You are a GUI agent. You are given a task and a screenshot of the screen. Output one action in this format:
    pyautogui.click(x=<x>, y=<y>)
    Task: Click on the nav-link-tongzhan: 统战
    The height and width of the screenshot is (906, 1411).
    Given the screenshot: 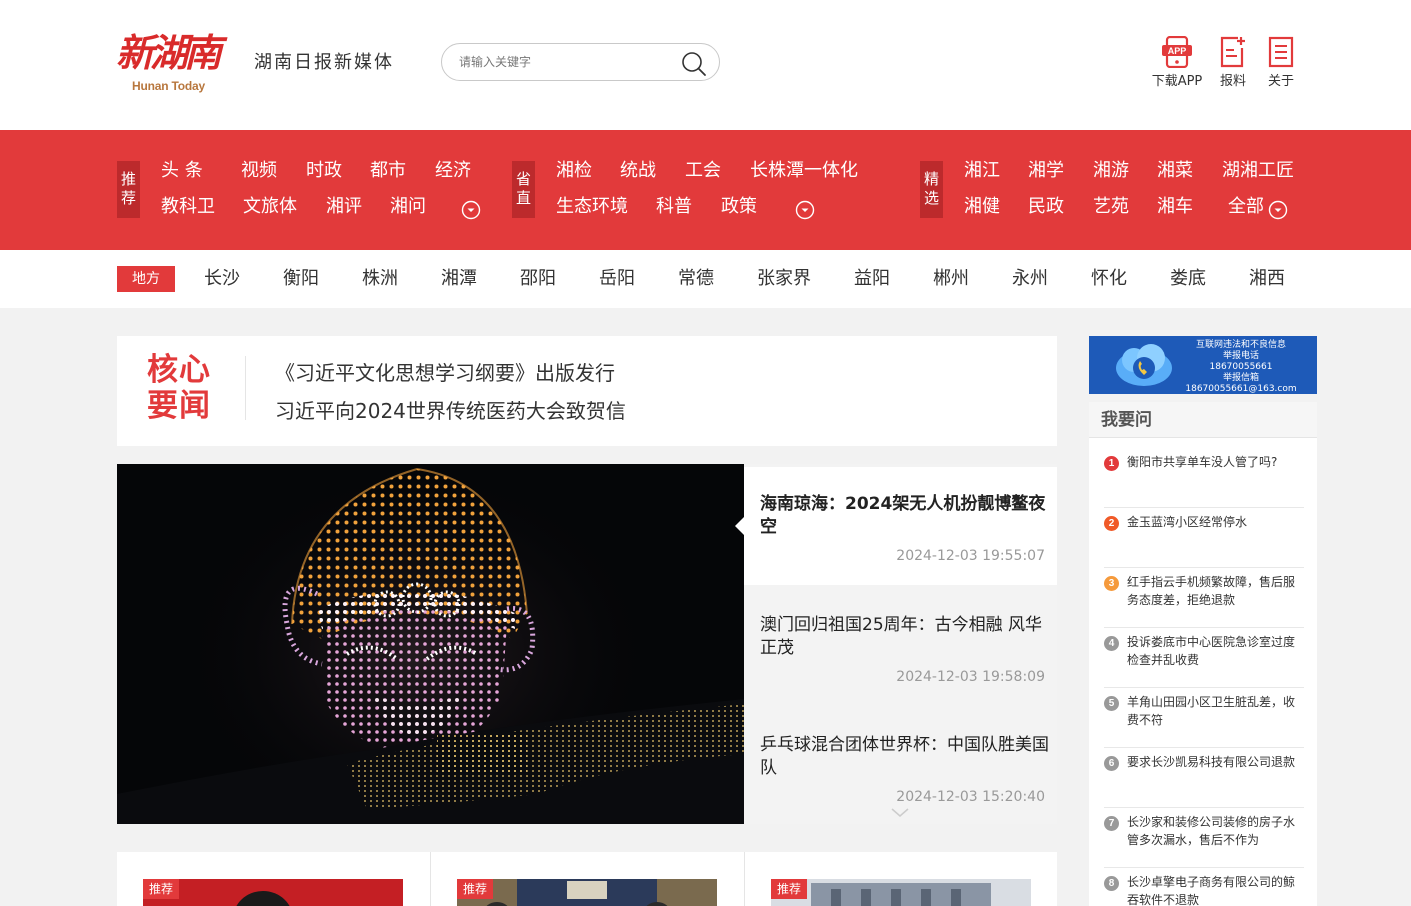 What is the action you would take?
    pyautogui.click(x=638, y=171)
    